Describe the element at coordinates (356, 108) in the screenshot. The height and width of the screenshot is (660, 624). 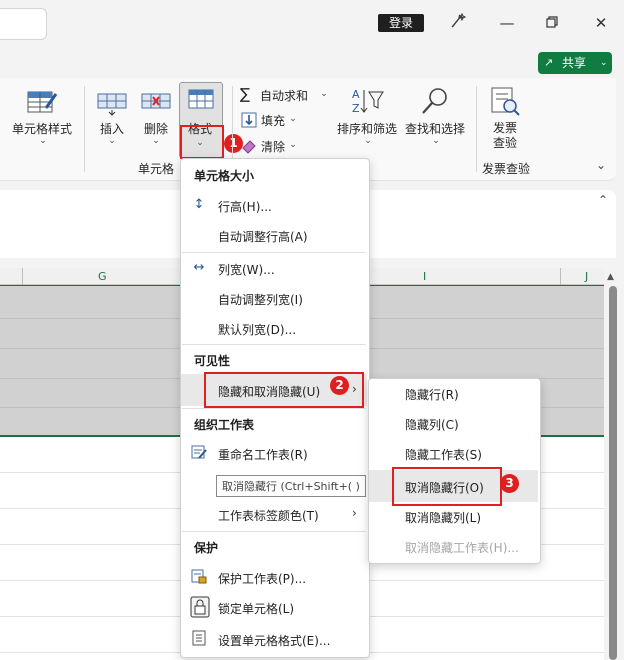
I see `svg-text: Z` at that location.